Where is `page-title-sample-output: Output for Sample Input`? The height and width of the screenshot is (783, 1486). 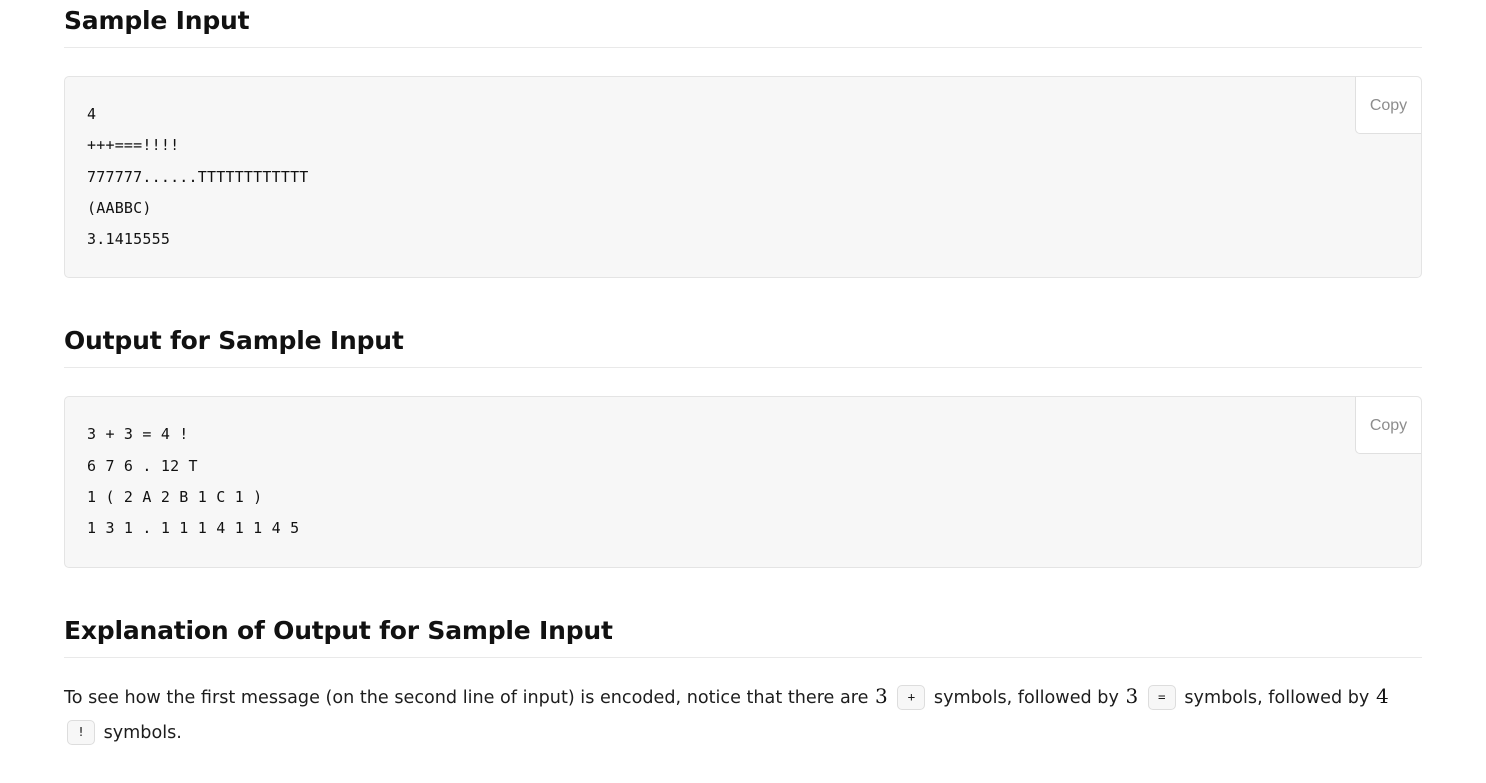
page-title-sample-output: Output for Sample Input is located at coordinates (743, 347).